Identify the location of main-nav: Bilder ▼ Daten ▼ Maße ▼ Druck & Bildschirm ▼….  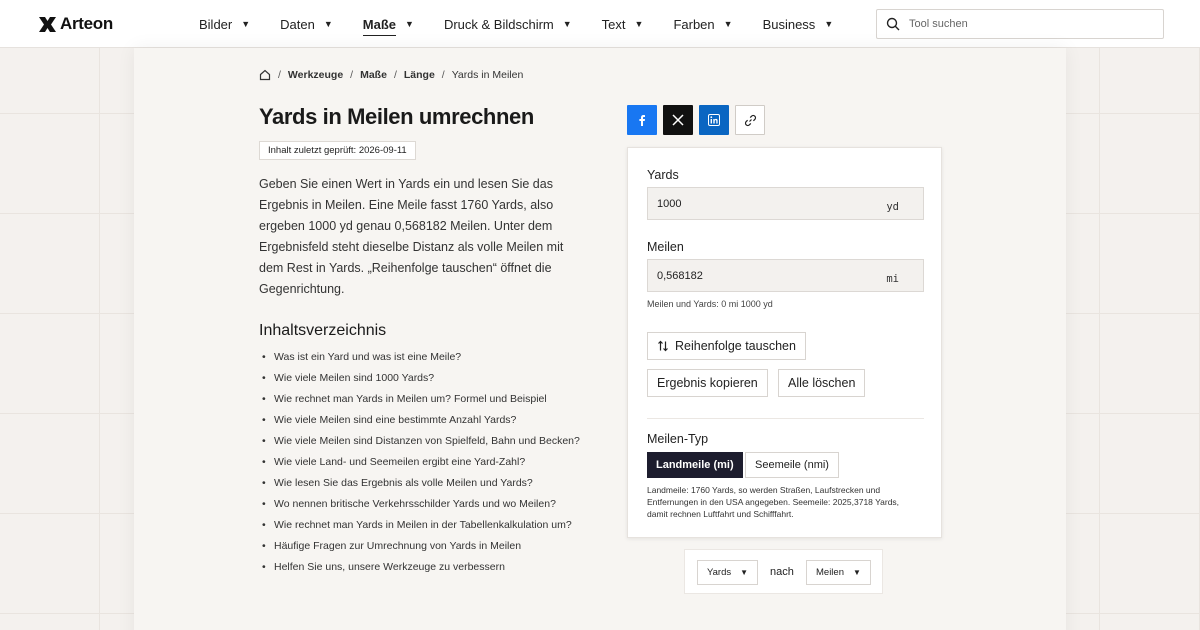
(531, 24).